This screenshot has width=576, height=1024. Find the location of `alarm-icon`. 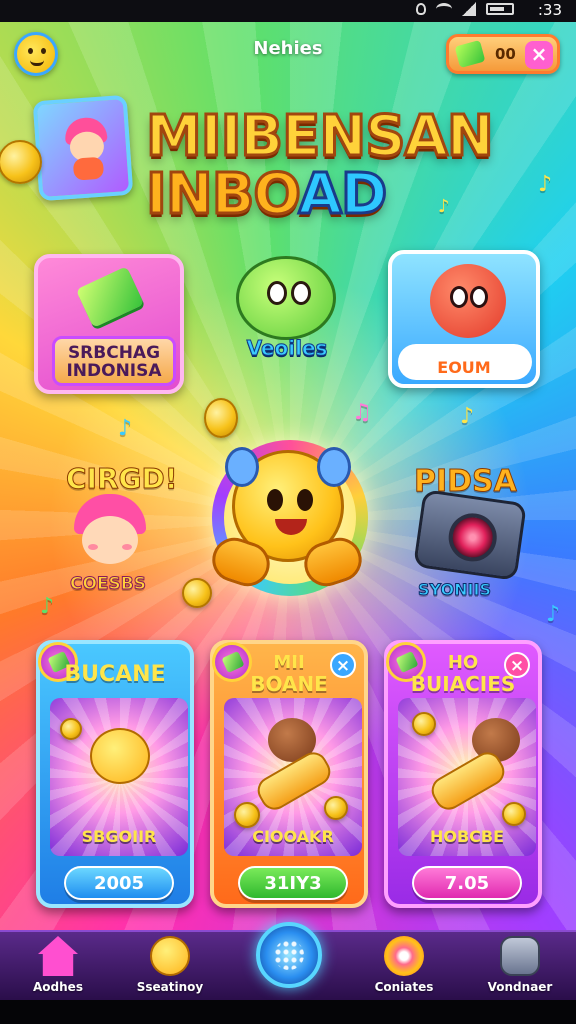

alarm-icon is located at coordinates (421, 9).